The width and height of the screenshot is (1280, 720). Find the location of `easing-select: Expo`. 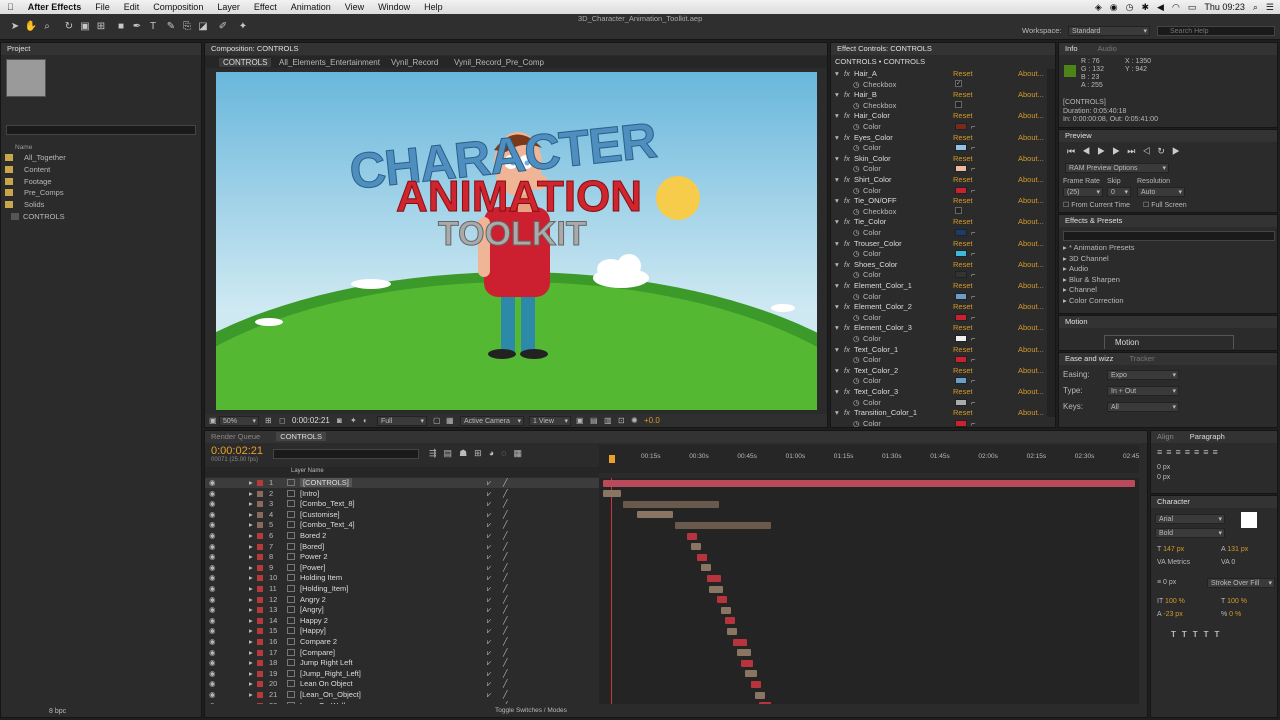

easing-select: Expo is located at coordinates (1143, 375).